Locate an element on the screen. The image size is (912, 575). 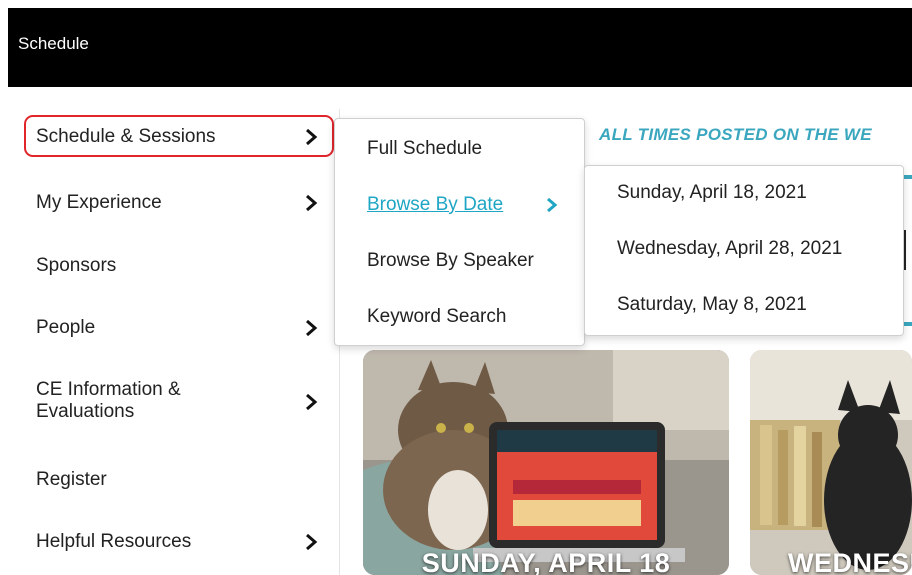
submenu-item-browse-by-date: Browse By Date is located at coordinates (435, 205).